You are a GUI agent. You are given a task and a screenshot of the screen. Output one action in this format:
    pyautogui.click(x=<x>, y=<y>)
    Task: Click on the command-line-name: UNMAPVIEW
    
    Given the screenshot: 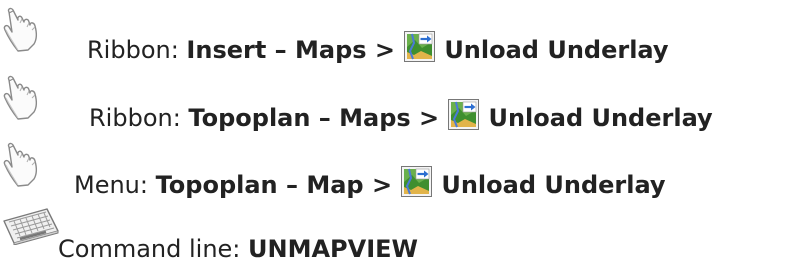 What is the action you would take?
    pyautogui.click(x=333, y=249)
    